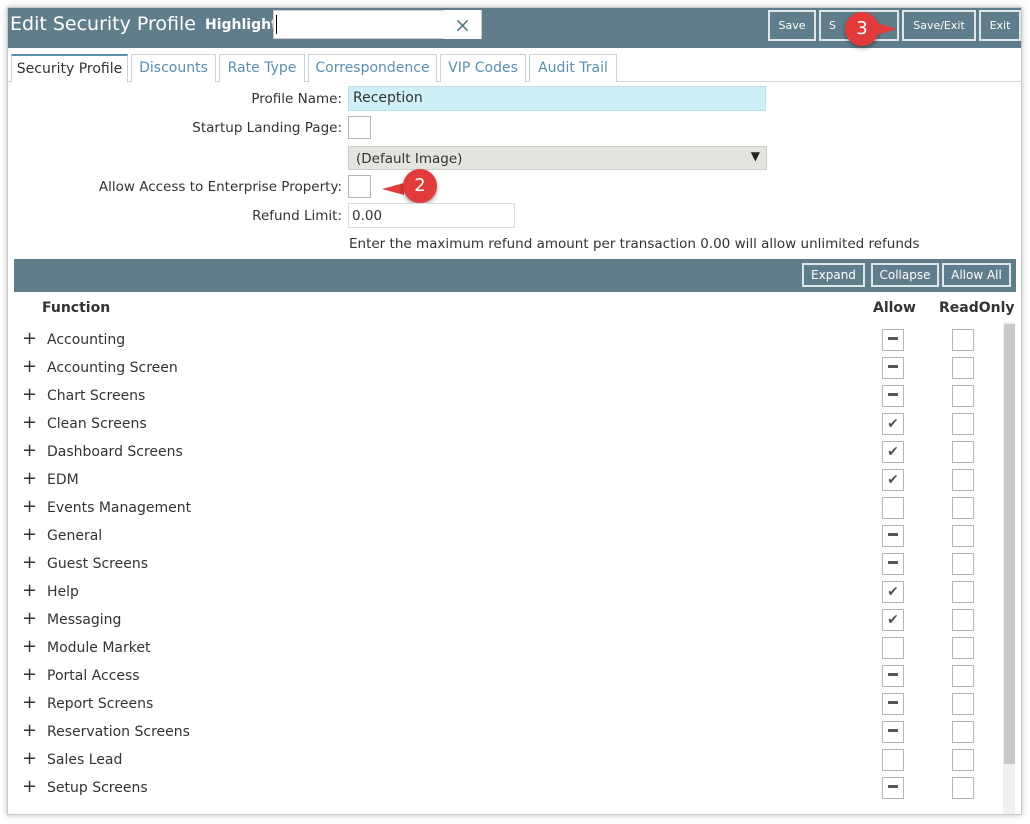  Describe the element at coordinates (503, 536) in the screenshot. I see `table-row: + General` at that location.